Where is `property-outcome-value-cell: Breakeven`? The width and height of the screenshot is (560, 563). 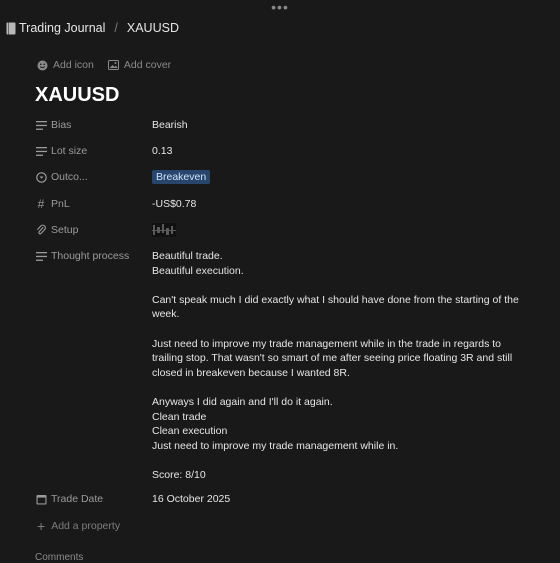
property-outcome-value-cell: Breakeven is located at coordinates (342, 177).